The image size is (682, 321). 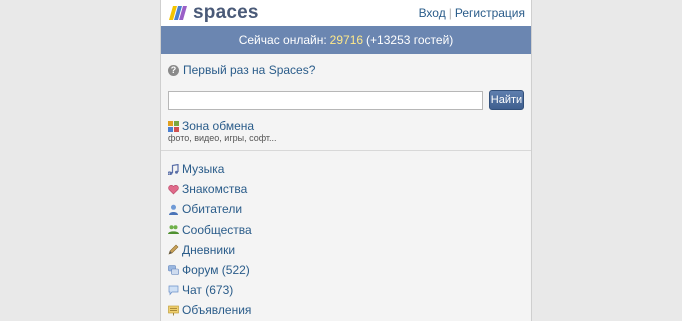 I want to click on menu-item-dating: Знакомства, so click(x=346, y=189).